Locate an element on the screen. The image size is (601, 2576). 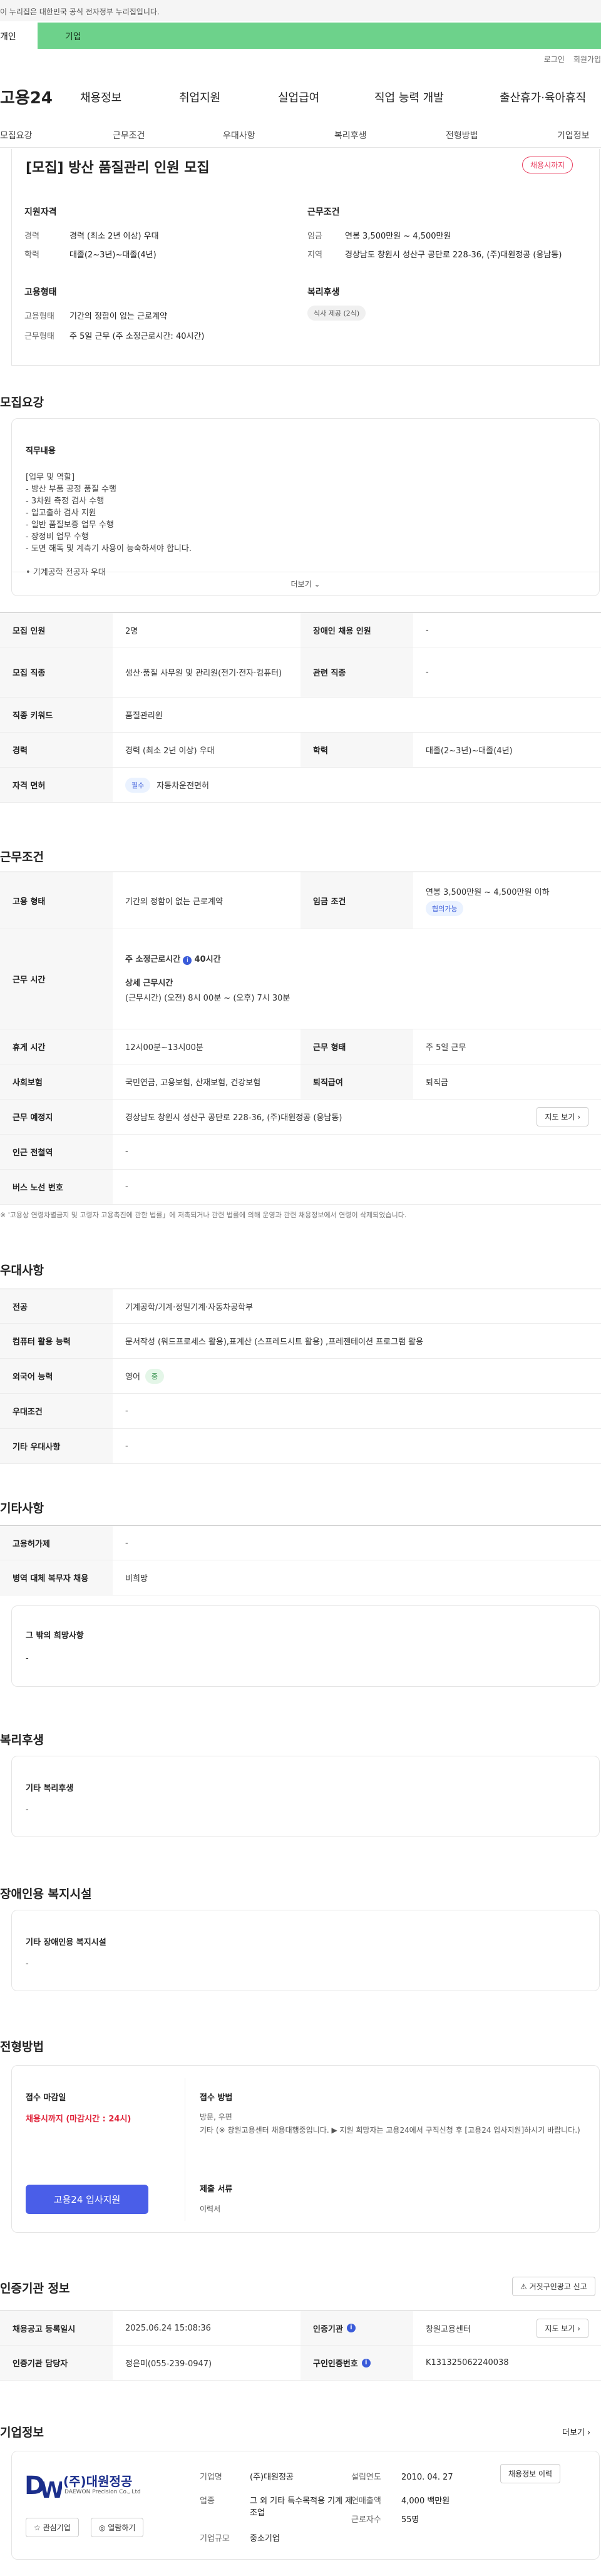
pref-heading: 우대사항 is located at coordinates (22, 1270).